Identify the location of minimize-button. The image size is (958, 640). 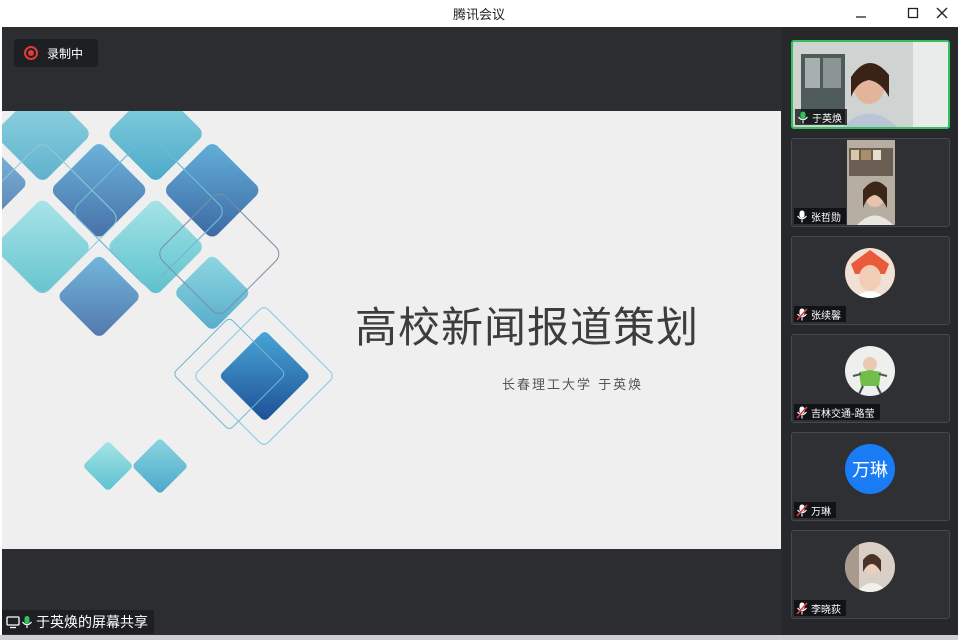
(861, 13).